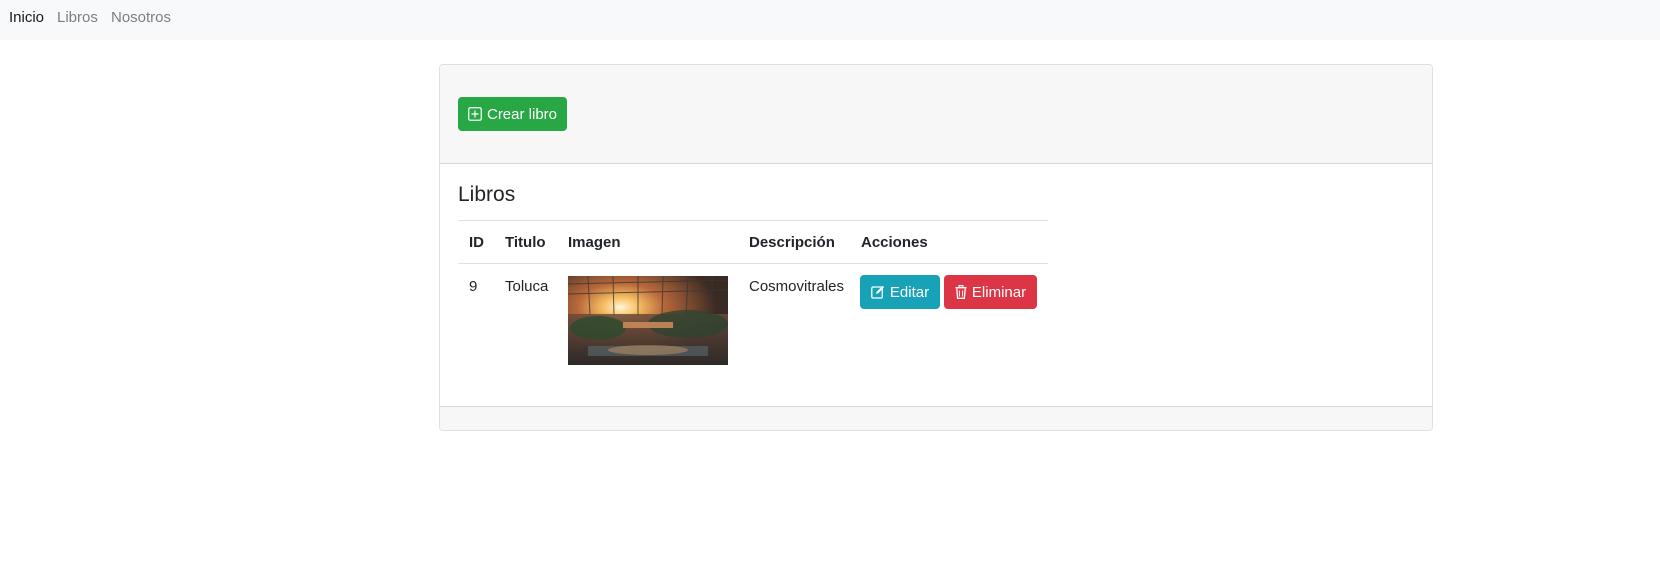 The image size is (1660, 575). I want to click on table-header-rule, so click(753, 263).